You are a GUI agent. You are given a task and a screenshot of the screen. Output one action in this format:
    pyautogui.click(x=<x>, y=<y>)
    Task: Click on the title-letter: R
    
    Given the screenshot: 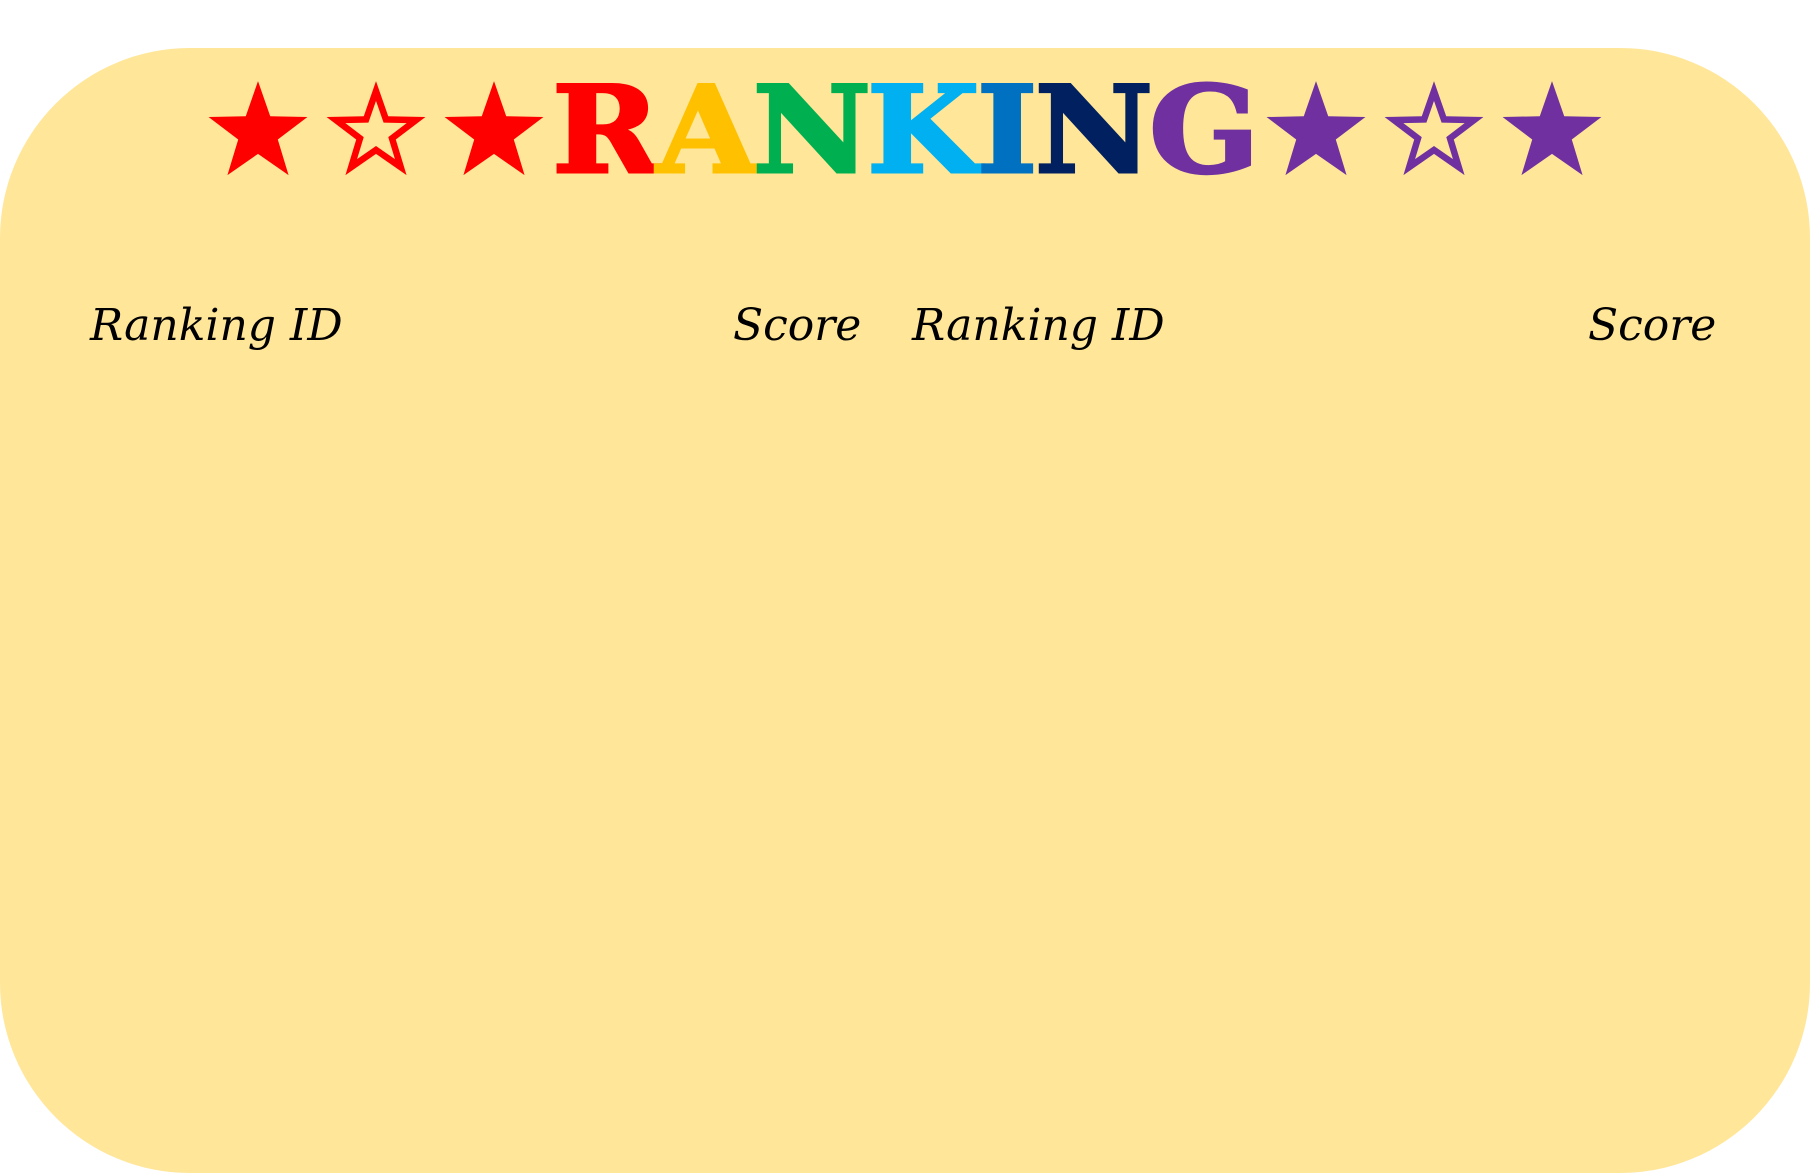 What is the action you would take?
    pyautogui.click(x=606, y=130)
    